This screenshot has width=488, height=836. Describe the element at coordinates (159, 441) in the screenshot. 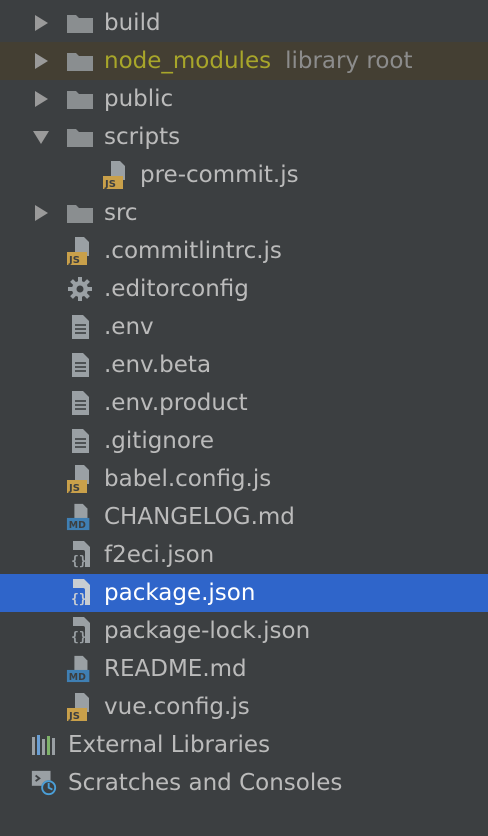

I see `tree-item-label: .gitignore` at that location.